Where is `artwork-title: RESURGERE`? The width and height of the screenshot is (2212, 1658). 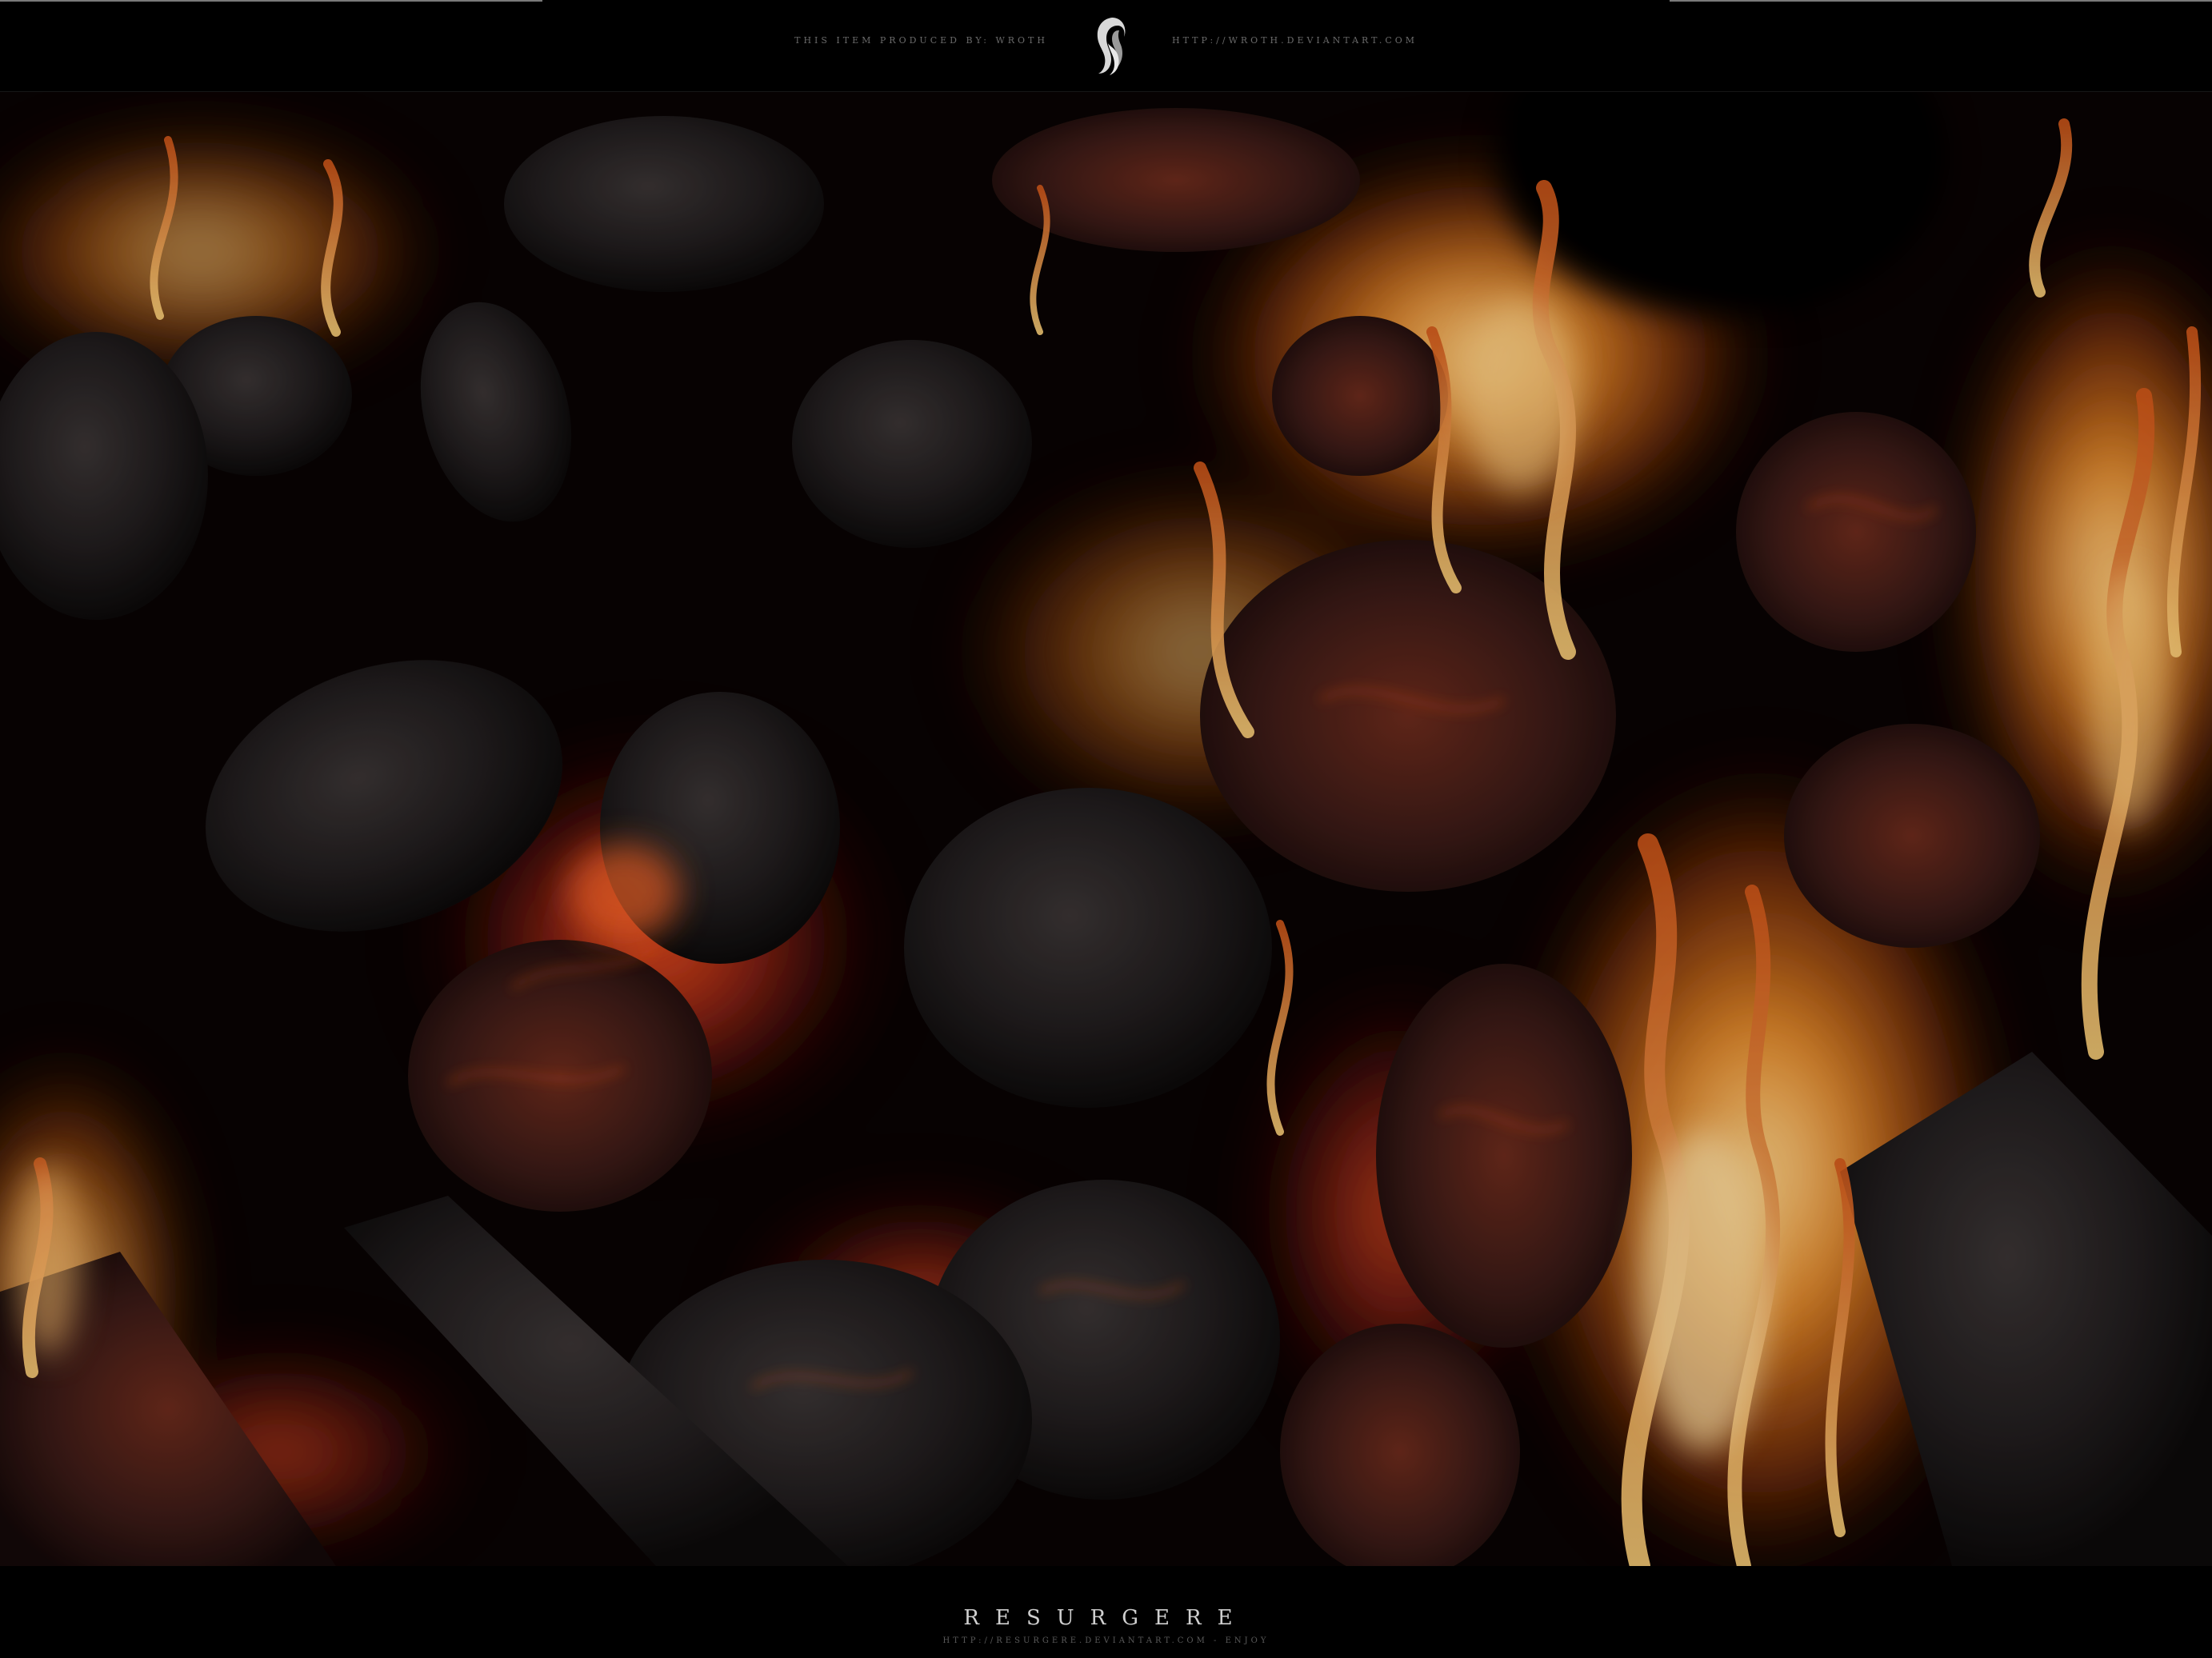 artwork-title: RESURGERE is located at coordinates (1106, 1618).